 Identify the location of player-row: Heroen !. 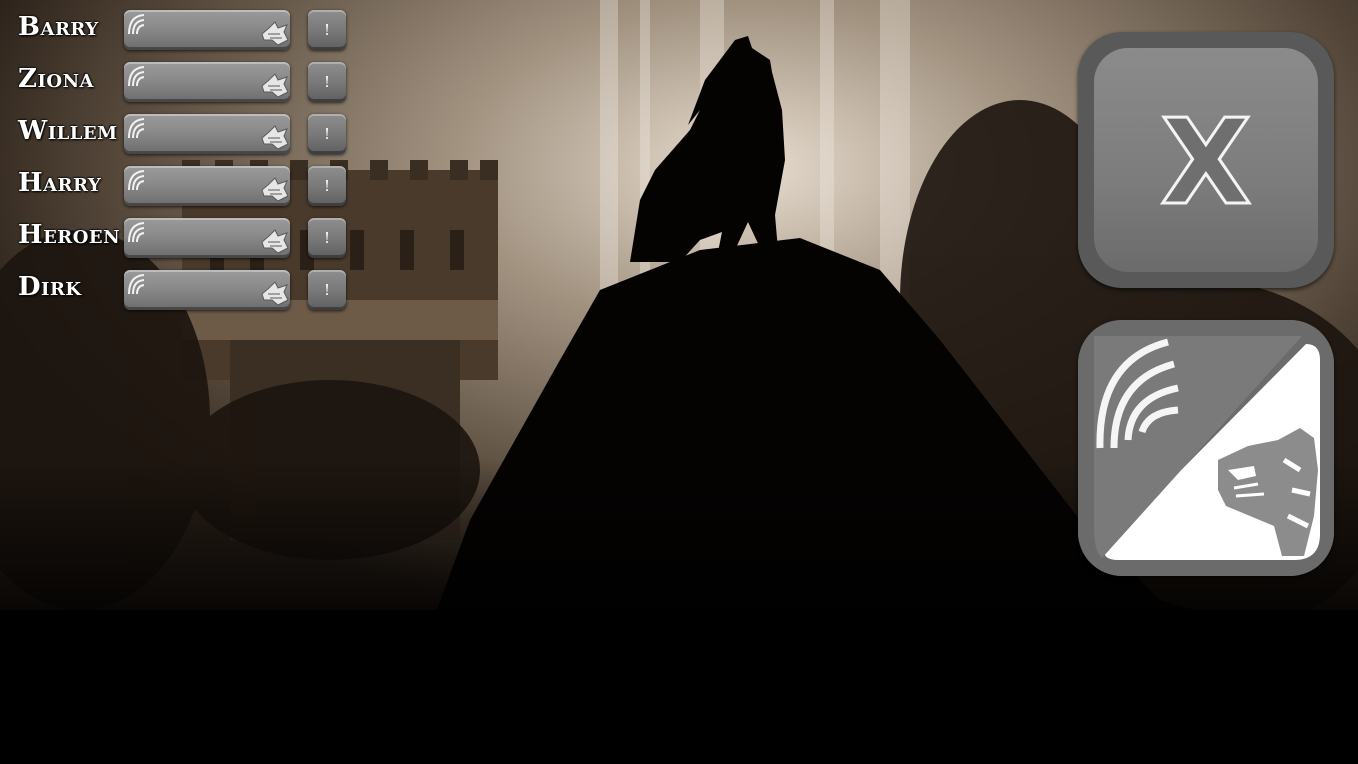
(184, 239).